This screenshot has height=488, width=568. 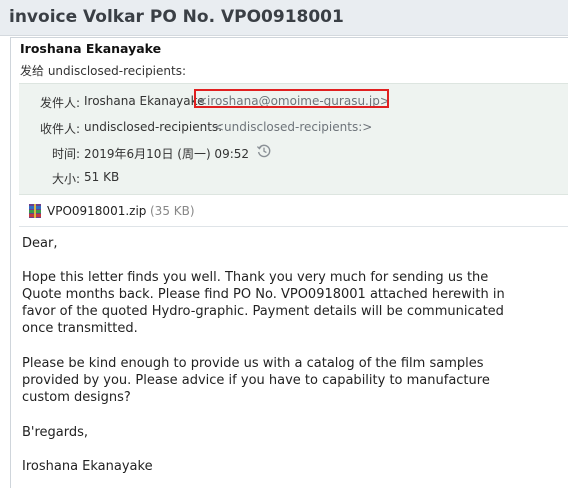 I want to click on subject-bar: invoice Volkar PO No. VPO0918001, so click(x=284, y=18).